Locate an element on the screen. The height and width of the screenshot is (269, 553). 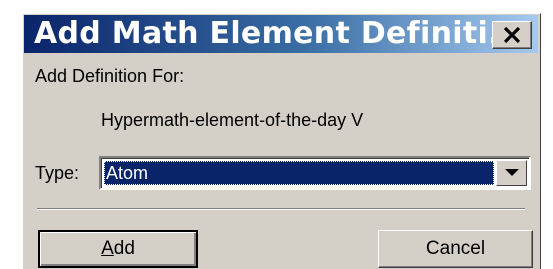
element-name: Hypermath-element-of-the-day V is located at coordinates (232, 120).